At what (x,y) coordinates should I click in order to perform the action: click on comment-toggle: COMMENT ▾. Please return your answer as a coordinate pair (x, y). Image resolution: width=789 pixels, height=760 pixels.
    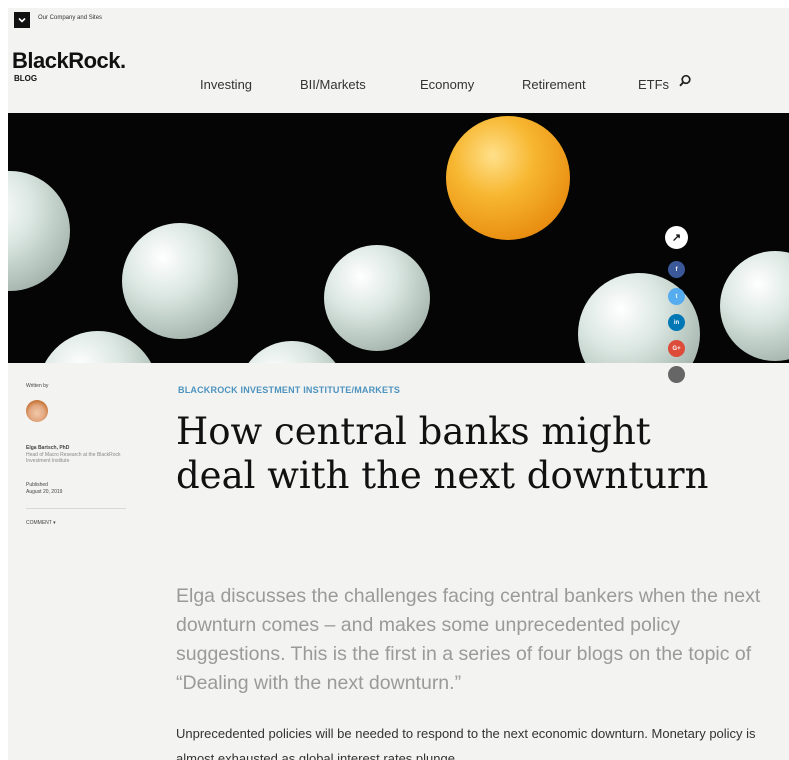
    Looking at the image, I should click on (41, 523).